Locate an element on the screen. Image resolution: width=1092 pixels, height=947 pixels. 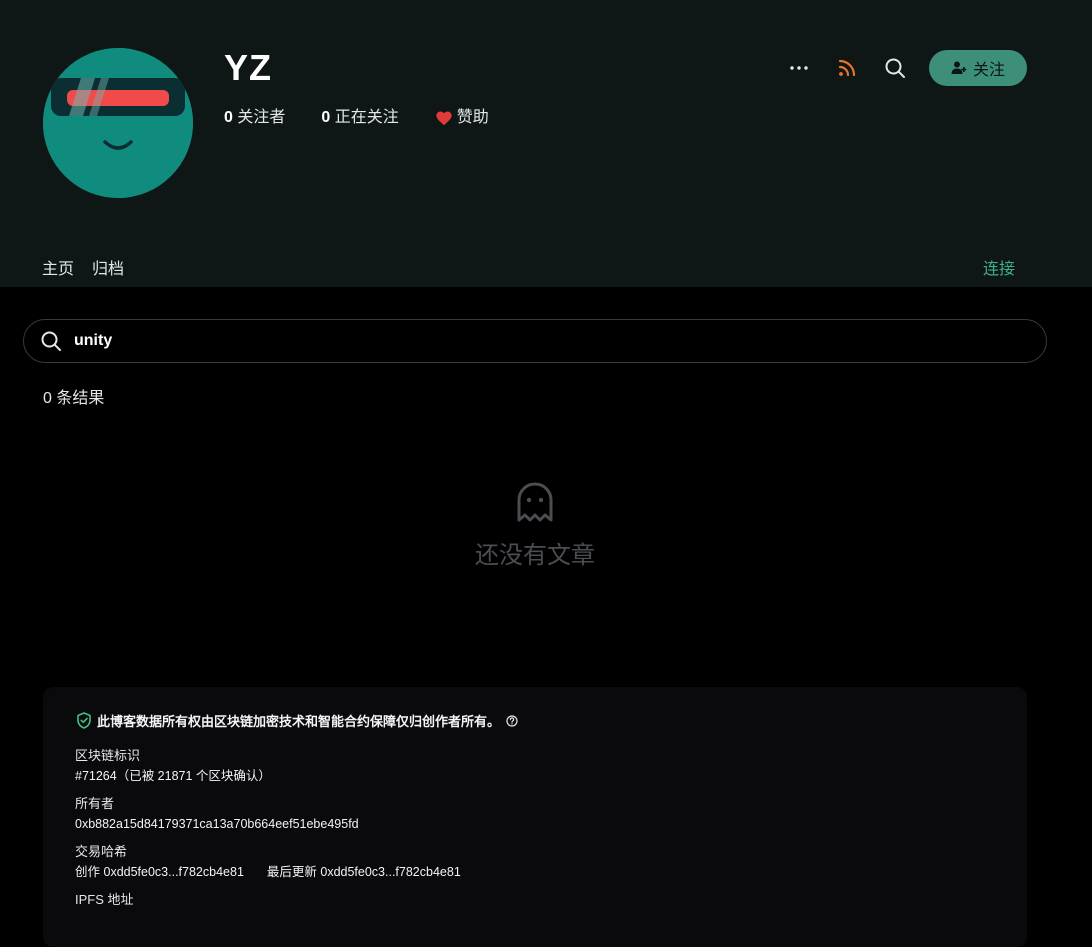
following-stat: 0 正在关注 is located at coordinates (359, 118).